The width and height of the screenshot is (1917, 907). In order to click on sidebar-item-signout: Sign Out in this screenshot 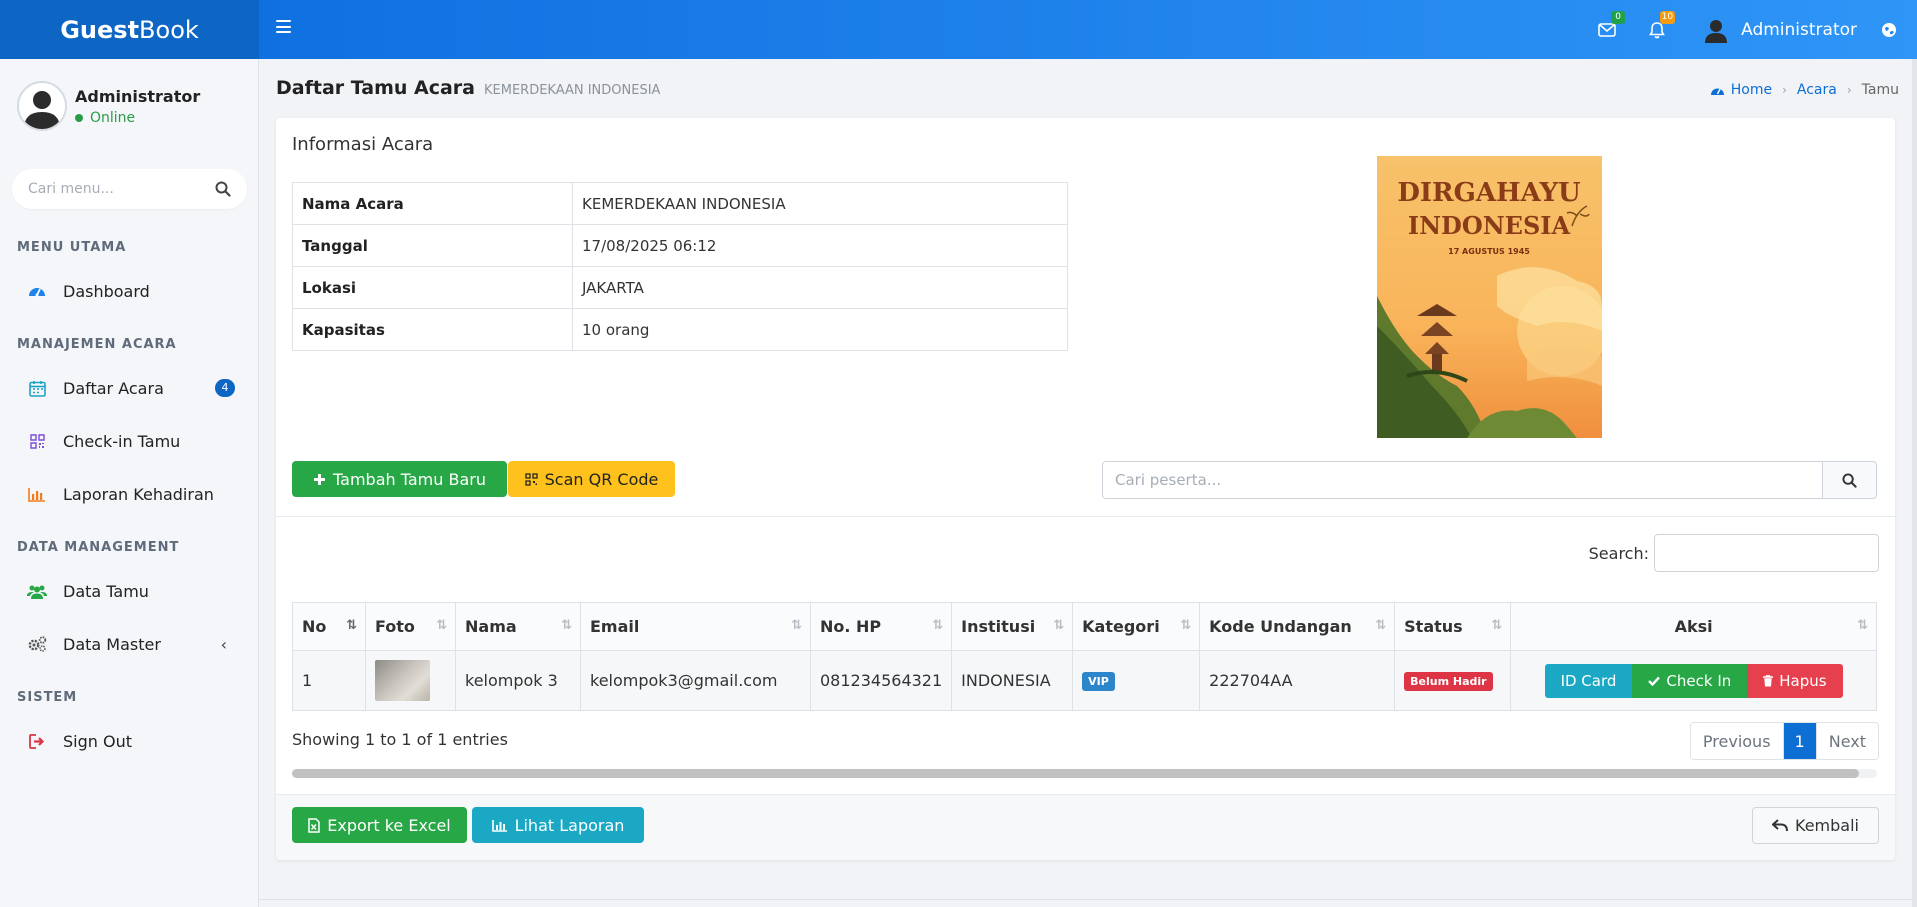, I will do `click(132, 741)`.